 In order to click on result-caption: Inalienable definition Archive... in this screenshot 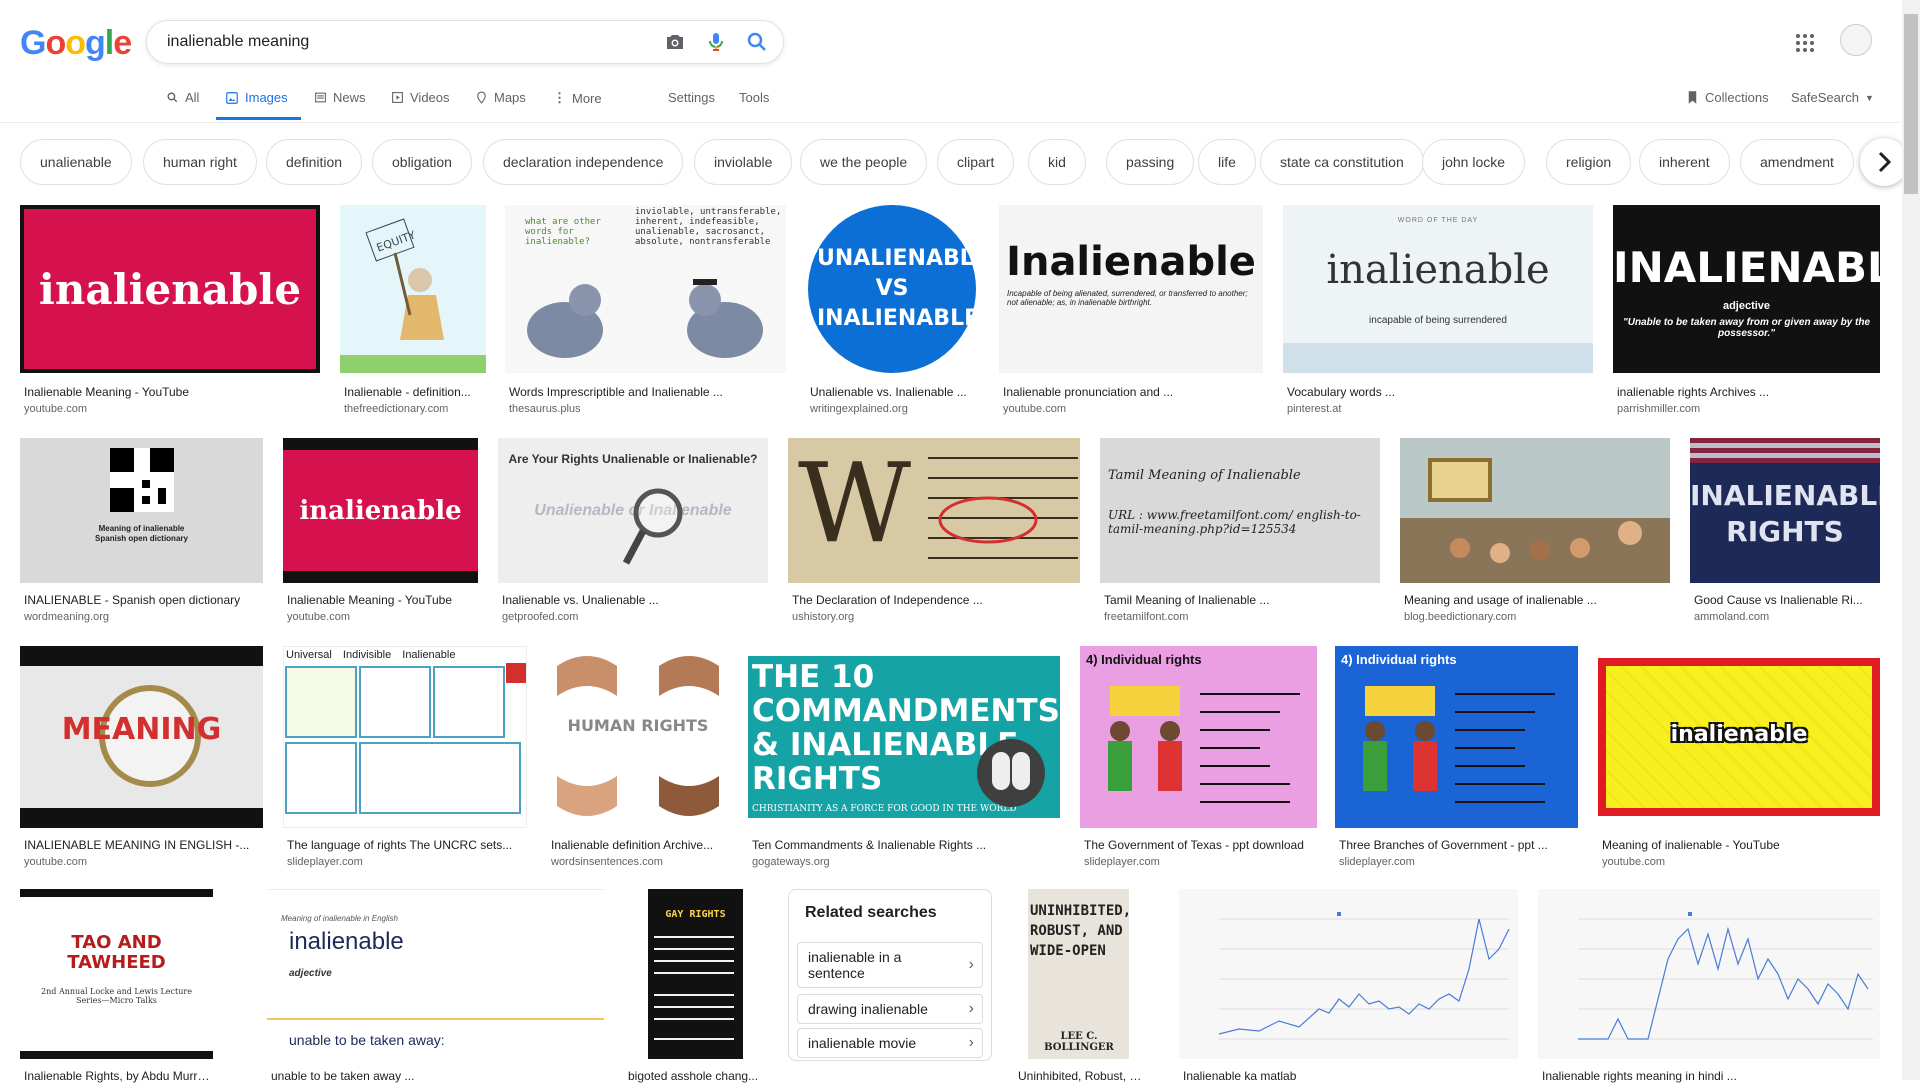, I will do `click(640, 845)`.